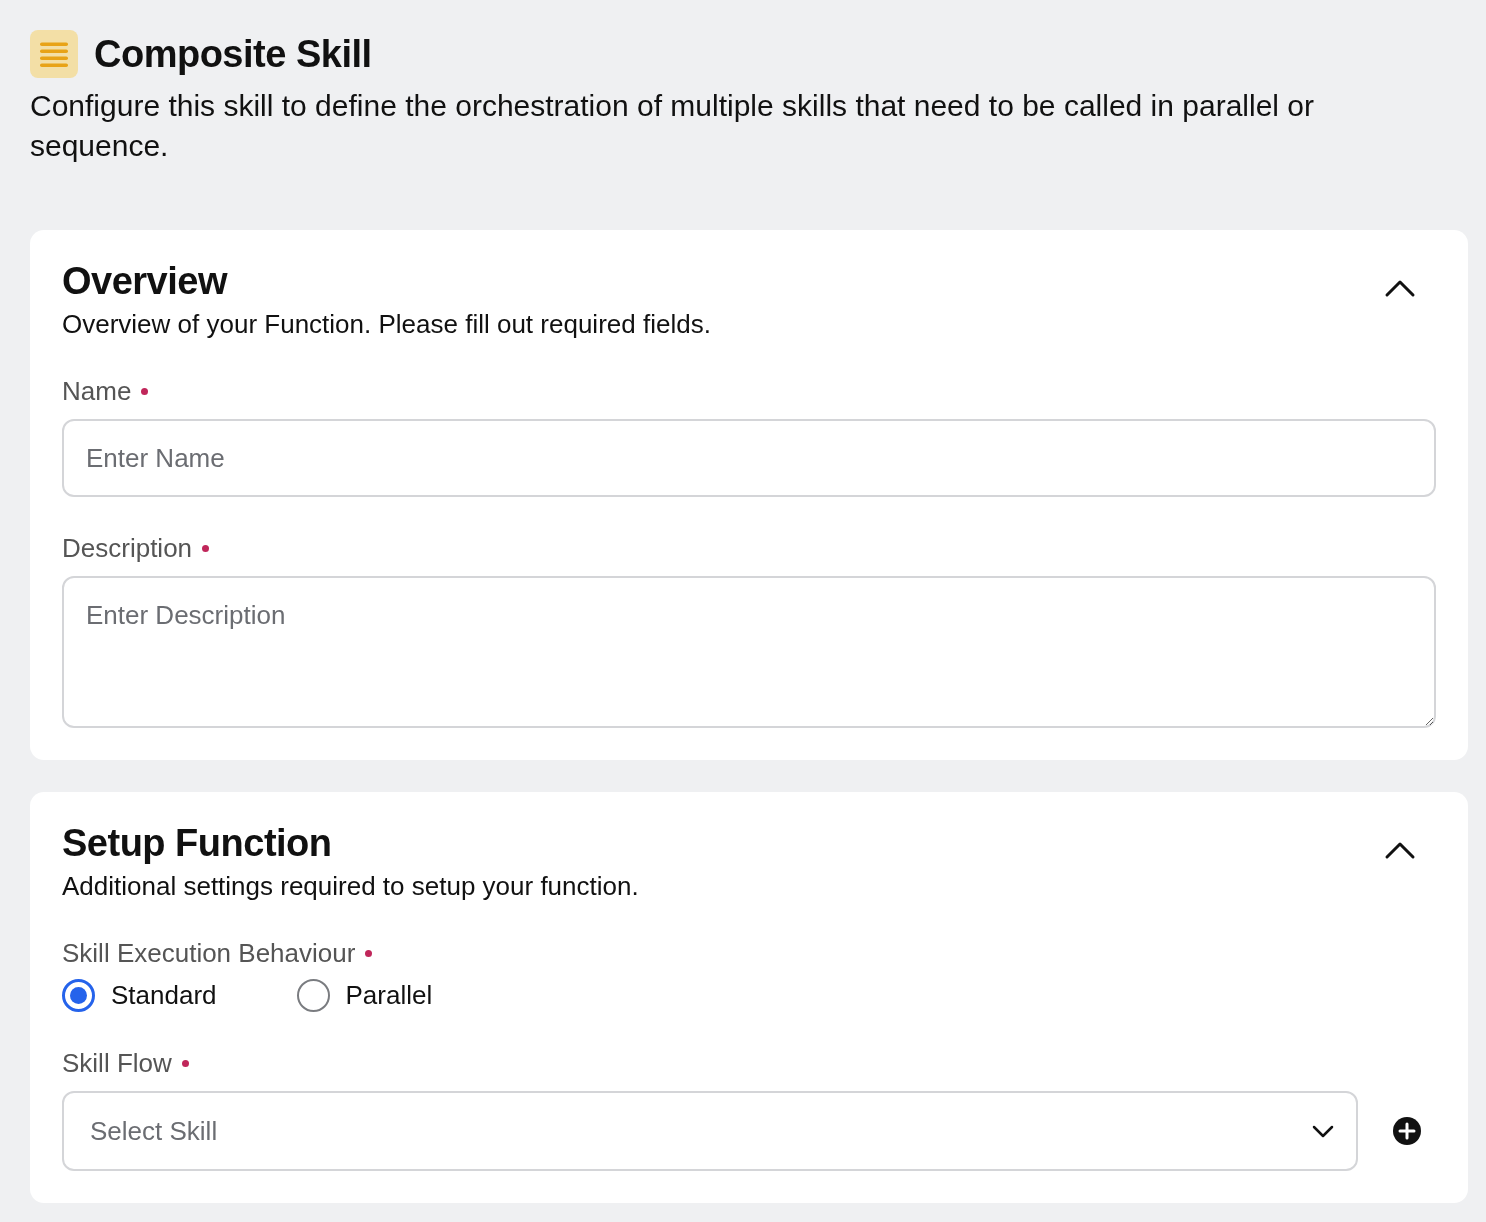  Describe the element at coordinates (197, 843) in the screenshot. I see `section-title: Setup Function` at that location.